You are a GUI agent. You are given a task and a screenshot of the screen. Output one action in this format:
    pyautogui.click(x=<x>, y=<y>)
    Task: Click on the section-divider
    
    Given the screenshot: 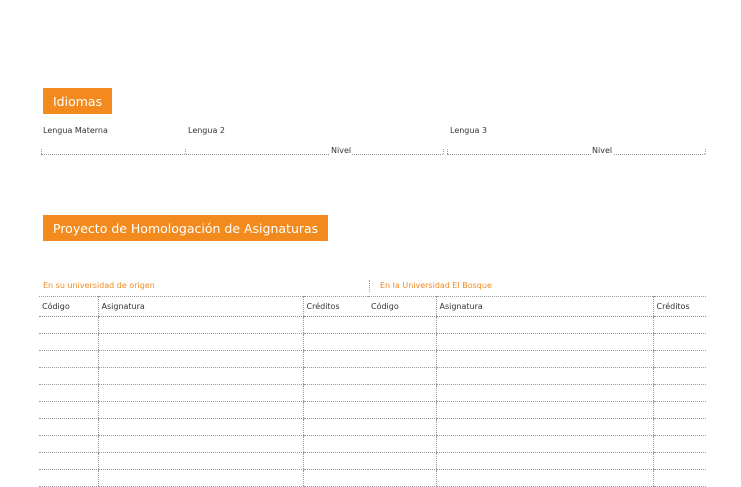 What is the action you would take?
    pyautogui.click(x=369, y=286)
    